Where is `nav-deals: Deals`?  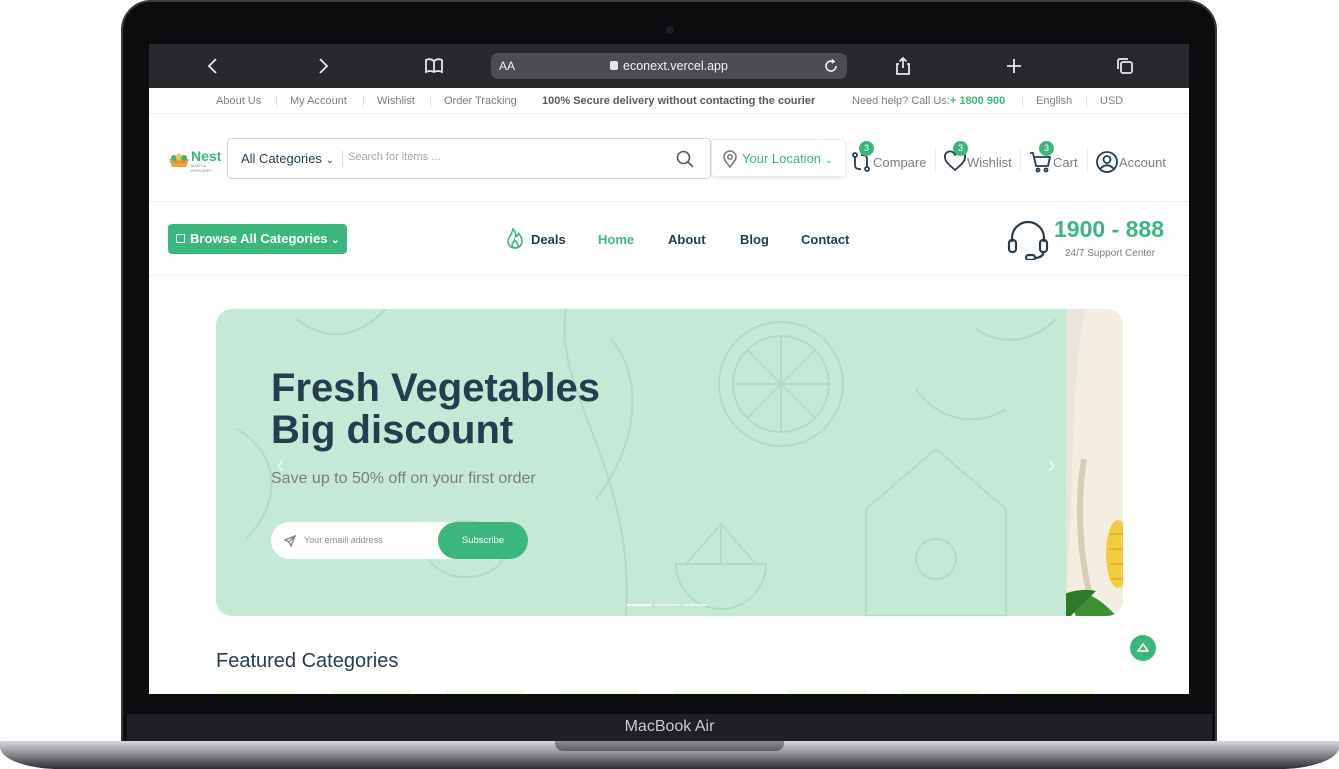
nav-deals: Deals is located at coordinates (548, 239).